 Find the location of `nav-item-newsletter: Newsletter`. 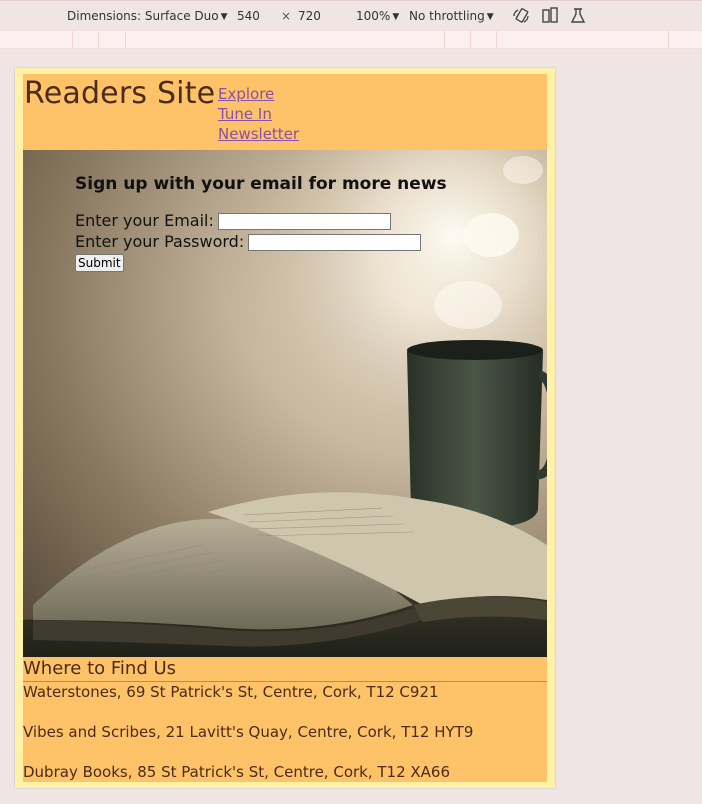

nav-item-newsletter: Newsletter is located at coordinates (258, 134).